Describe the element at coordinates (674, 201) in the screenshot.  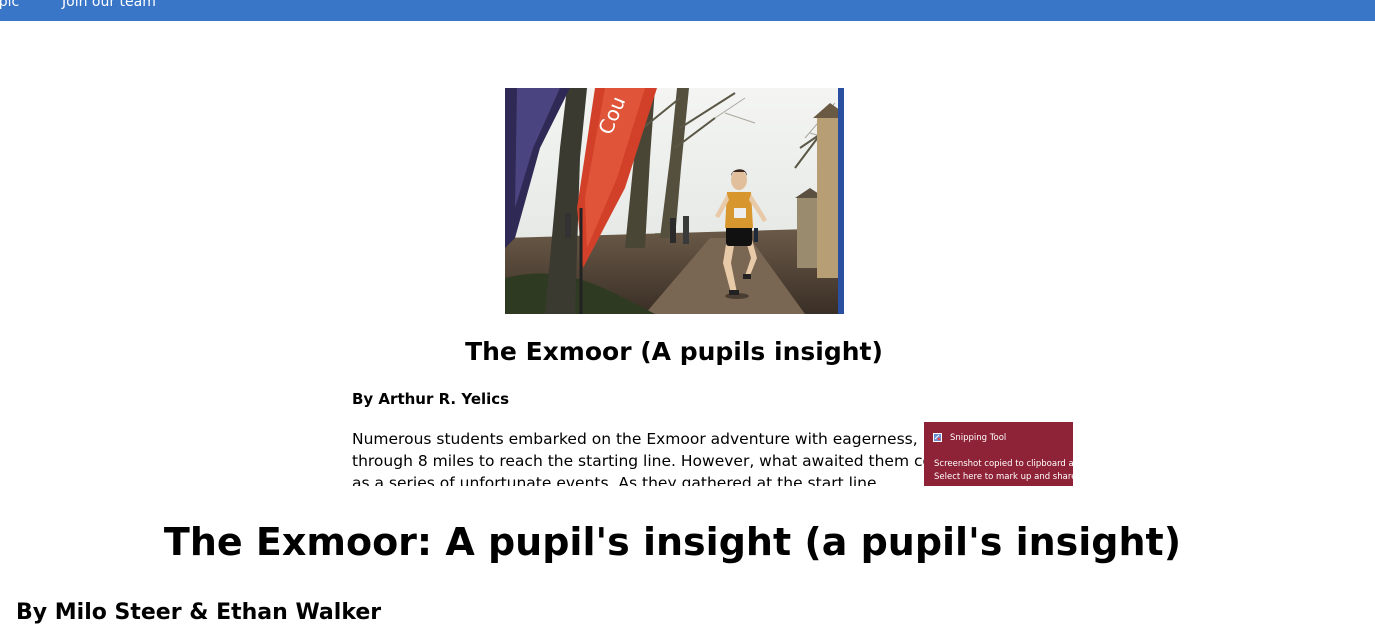
I see `hero-image: Cou` at that location.